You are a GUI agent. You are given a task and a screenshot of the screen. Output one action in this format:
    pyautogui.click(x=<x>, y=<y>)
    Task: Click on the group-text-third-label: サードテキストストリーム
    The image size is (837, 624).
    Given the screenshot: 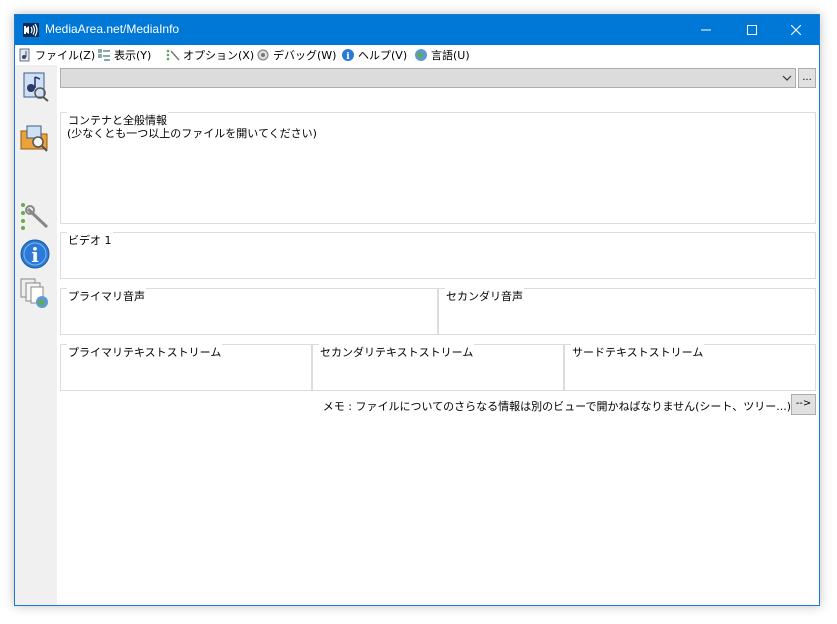 What is the action you would take?
    pyautogui.click(x=638, y=352)
    